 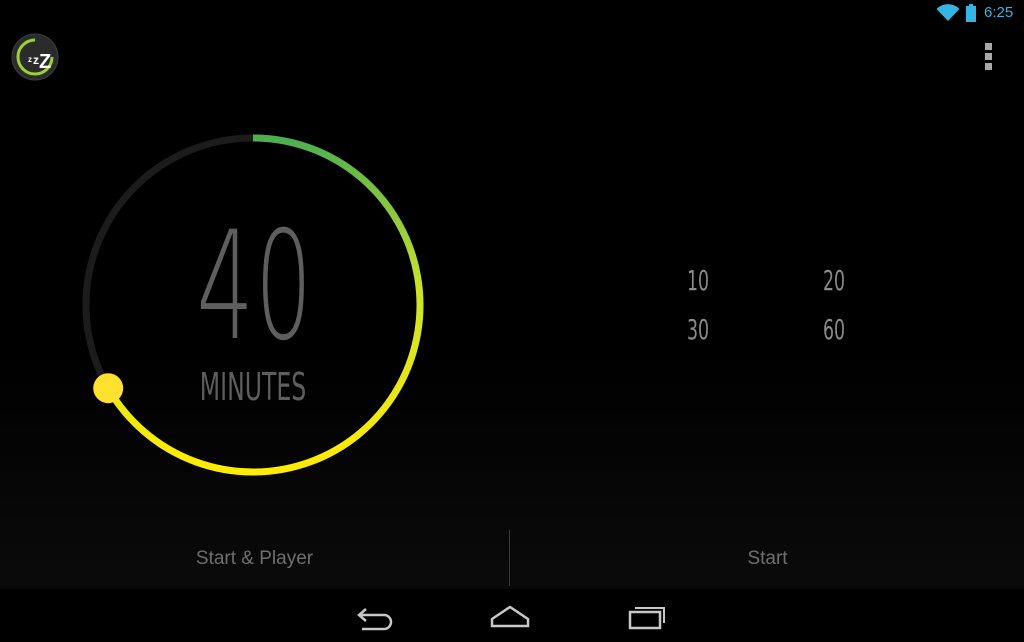 I want to click on preset-20-button: 20, so click(x=833, y=281).